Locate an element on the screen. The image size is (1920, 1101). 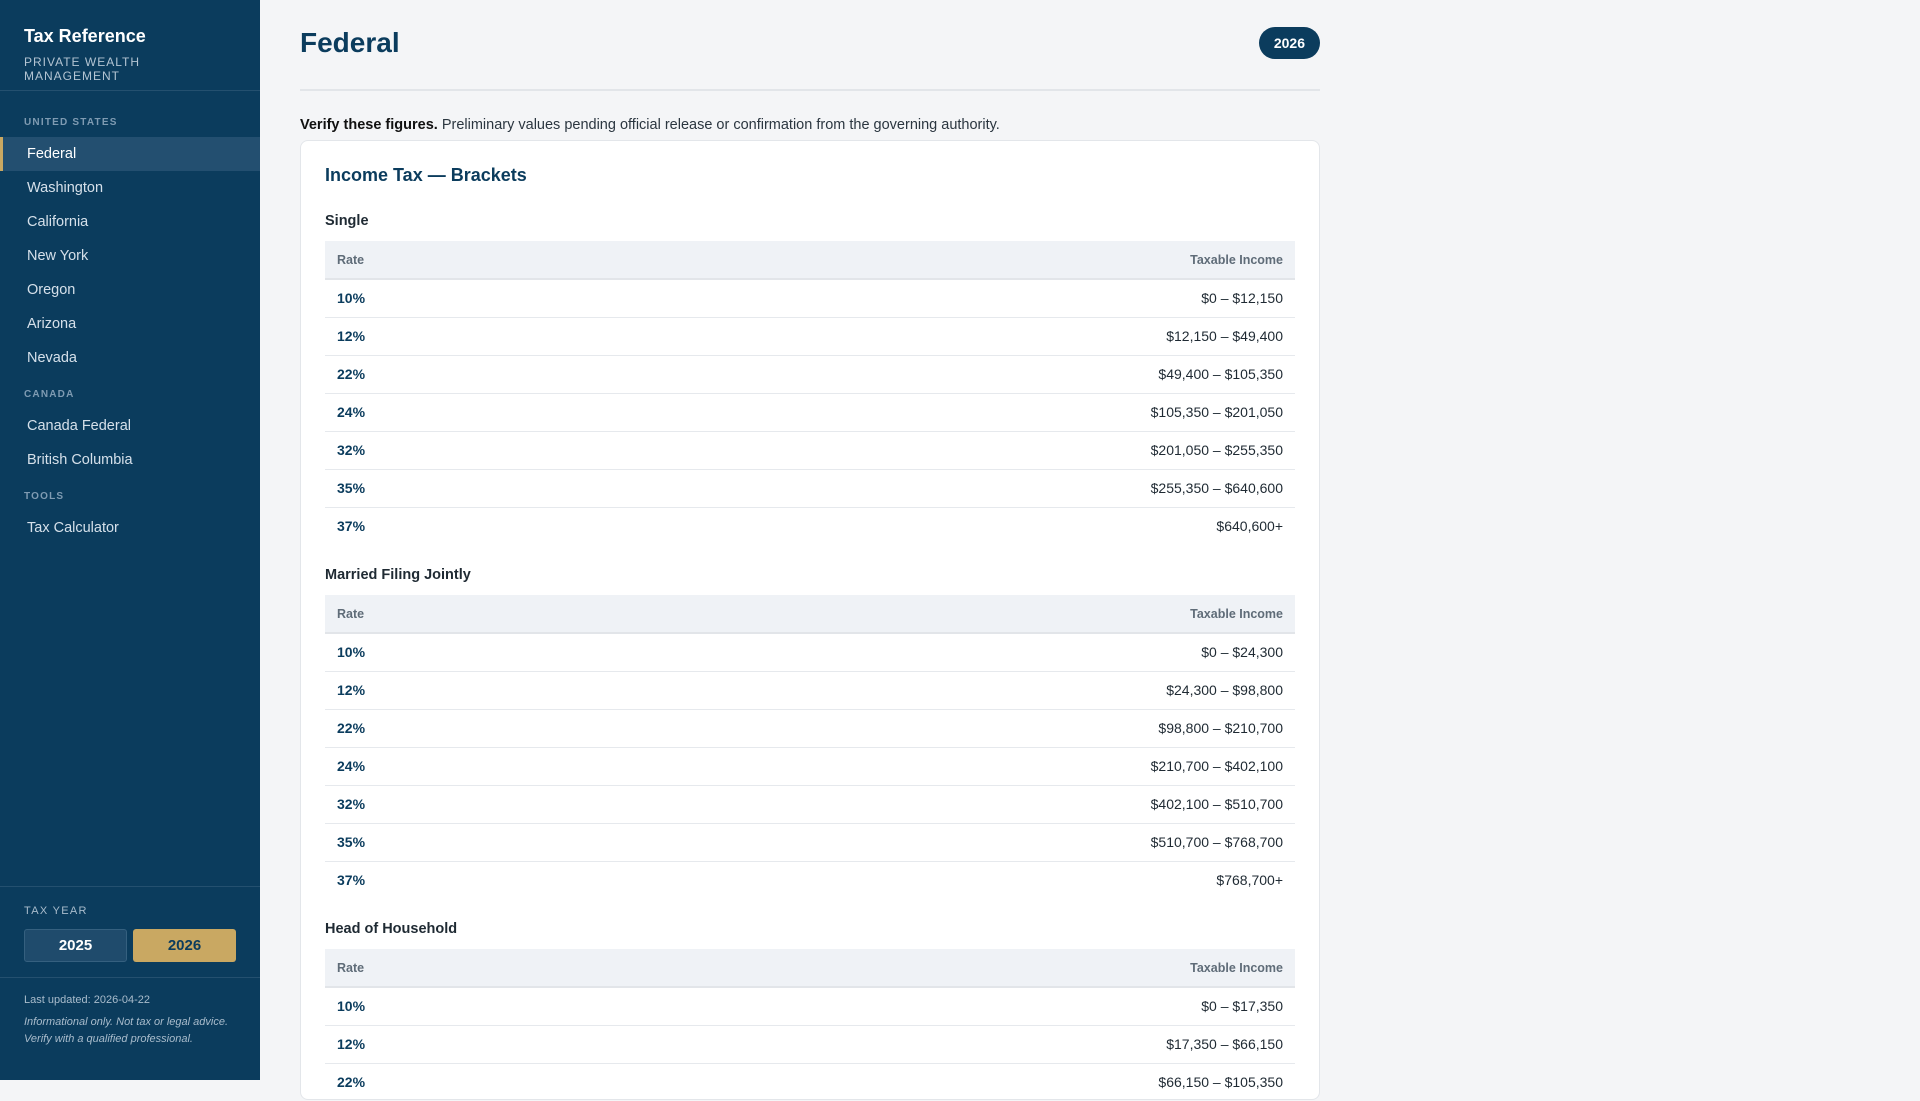
table-row: 22% $49,400 – $105,350 is located at coordinates (810, 374).